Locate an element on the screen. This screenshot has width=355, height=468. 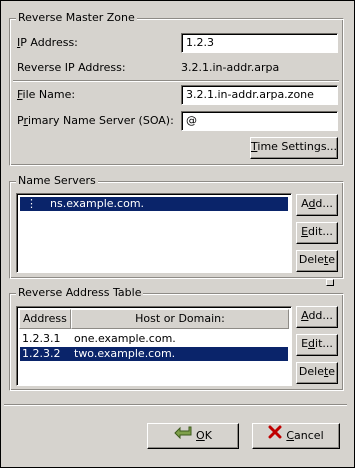
addr-delete-button: Delete is located at coordinates (317, 373).